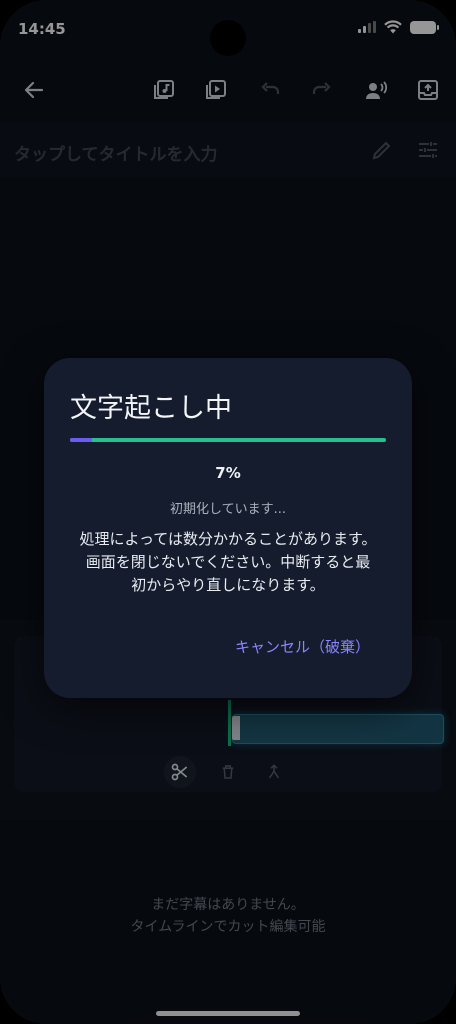 This screenshot has height=1024, width=456. Describe the element at coordinates (228, 539) in the screenshot. I see `message-line-1: 処理によっては数分かかることがあります。` at that location.